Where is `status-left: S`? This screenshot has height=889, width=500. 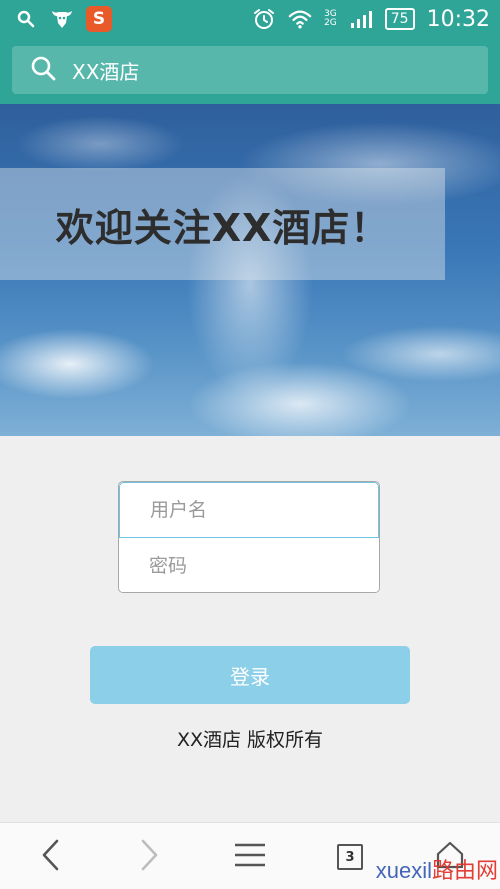
status-left: S is located at coordinates (63, 19).